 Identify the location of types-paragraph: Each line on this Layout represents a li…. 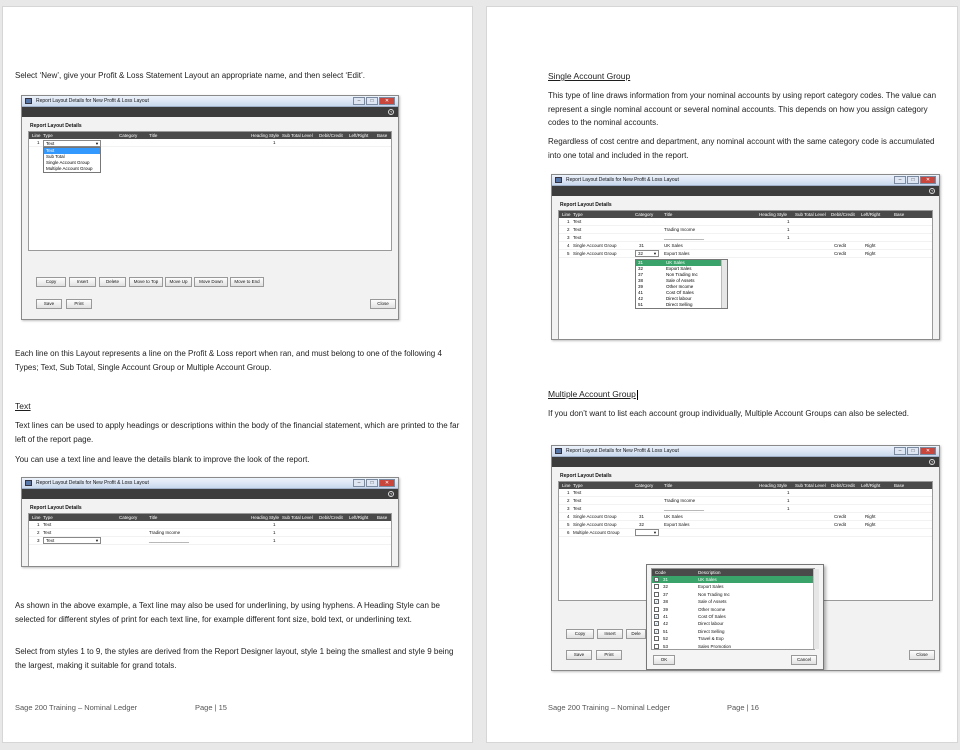
(228, 360).